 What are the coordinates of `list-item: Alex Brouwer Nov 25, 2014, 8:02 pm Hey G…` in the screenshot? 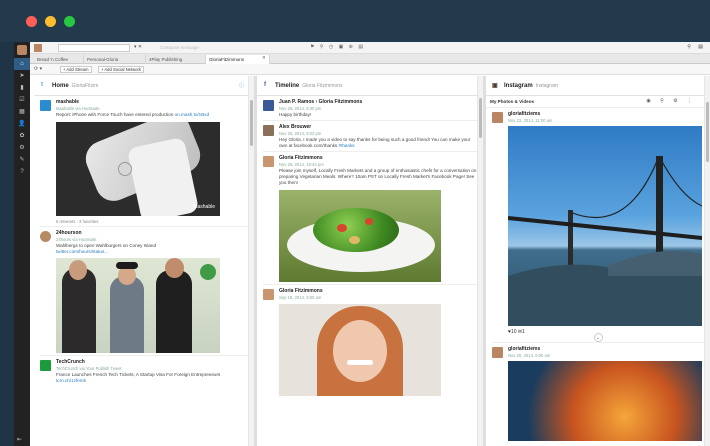 It's located at (370, 136).